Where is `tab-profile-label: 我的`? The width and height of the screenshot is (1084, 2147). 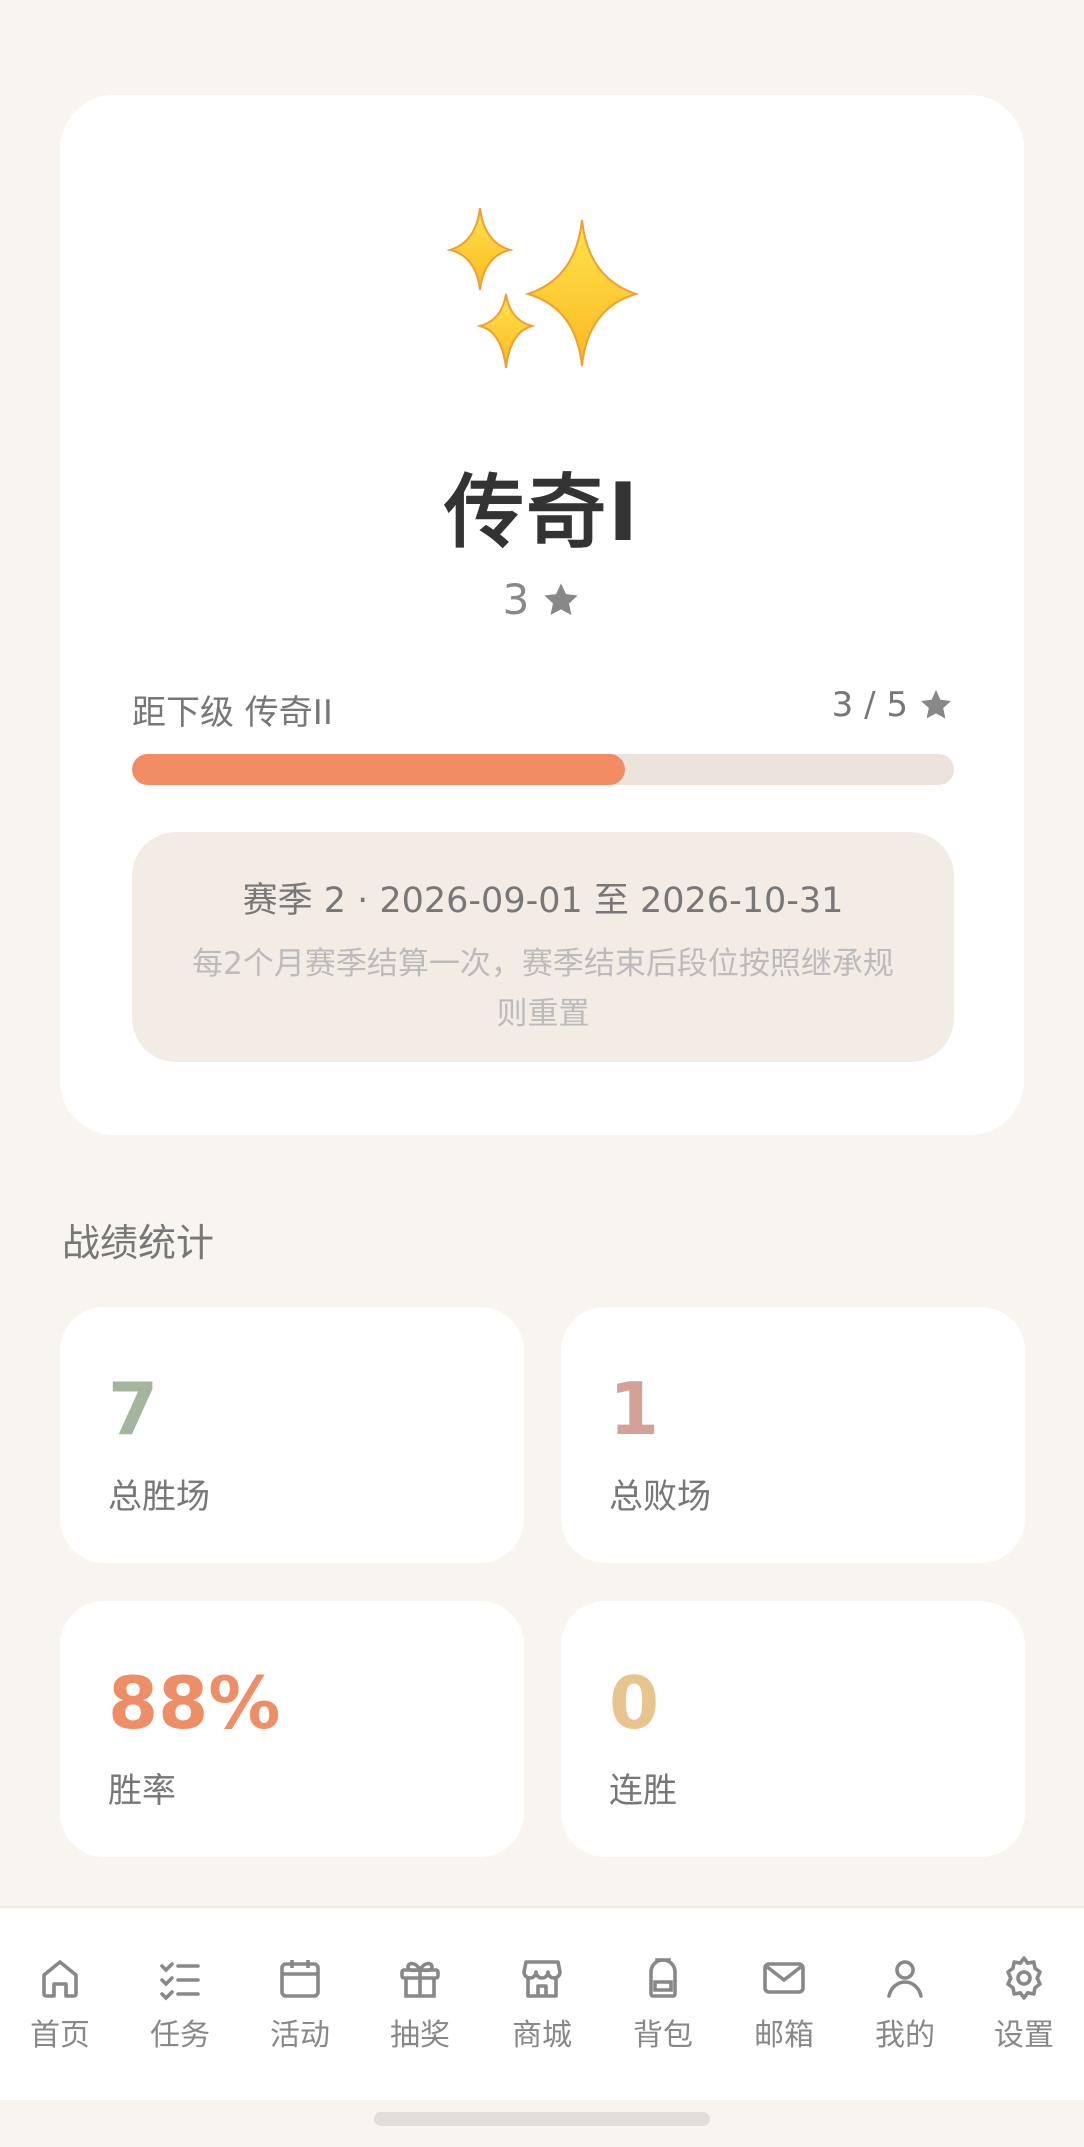 tab-profile-label: 我的 is located at coordinates (905, 2035).